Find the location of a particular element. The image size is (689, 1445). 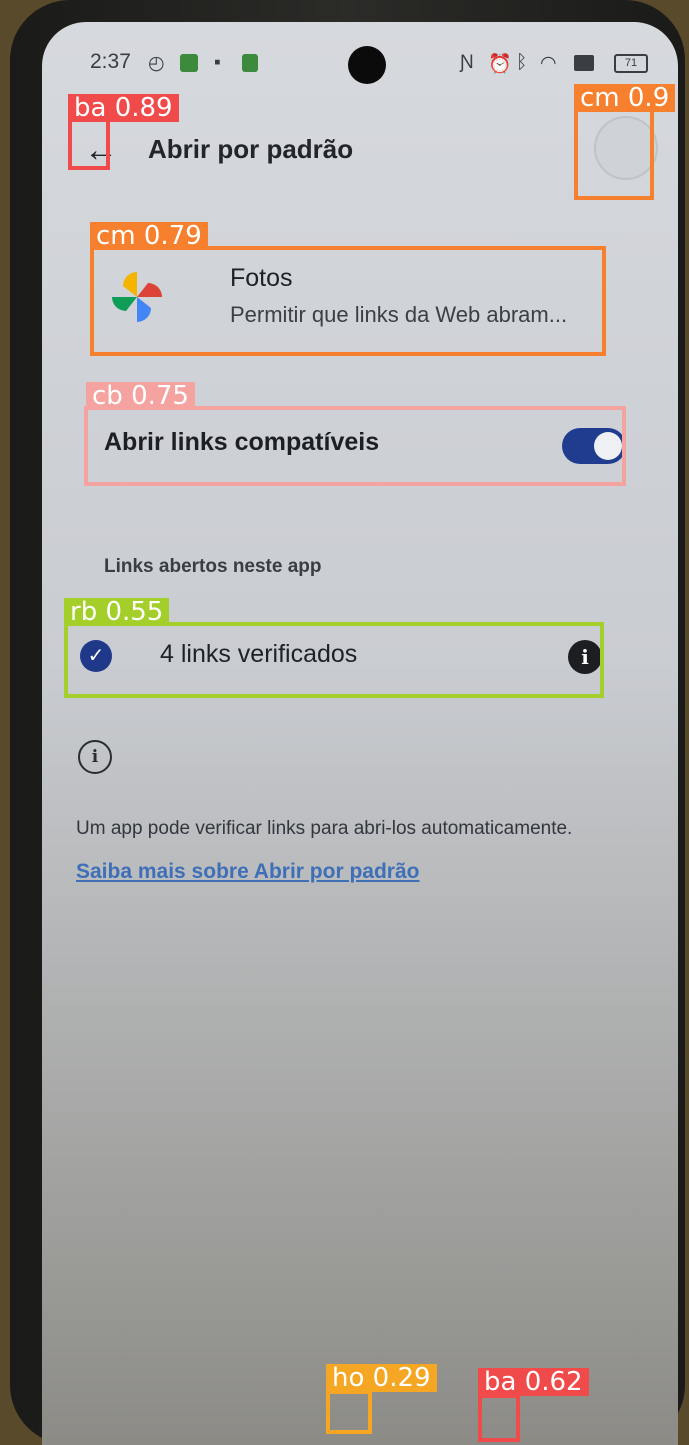

detection-box-toggle is located at coordinates (355, 446).